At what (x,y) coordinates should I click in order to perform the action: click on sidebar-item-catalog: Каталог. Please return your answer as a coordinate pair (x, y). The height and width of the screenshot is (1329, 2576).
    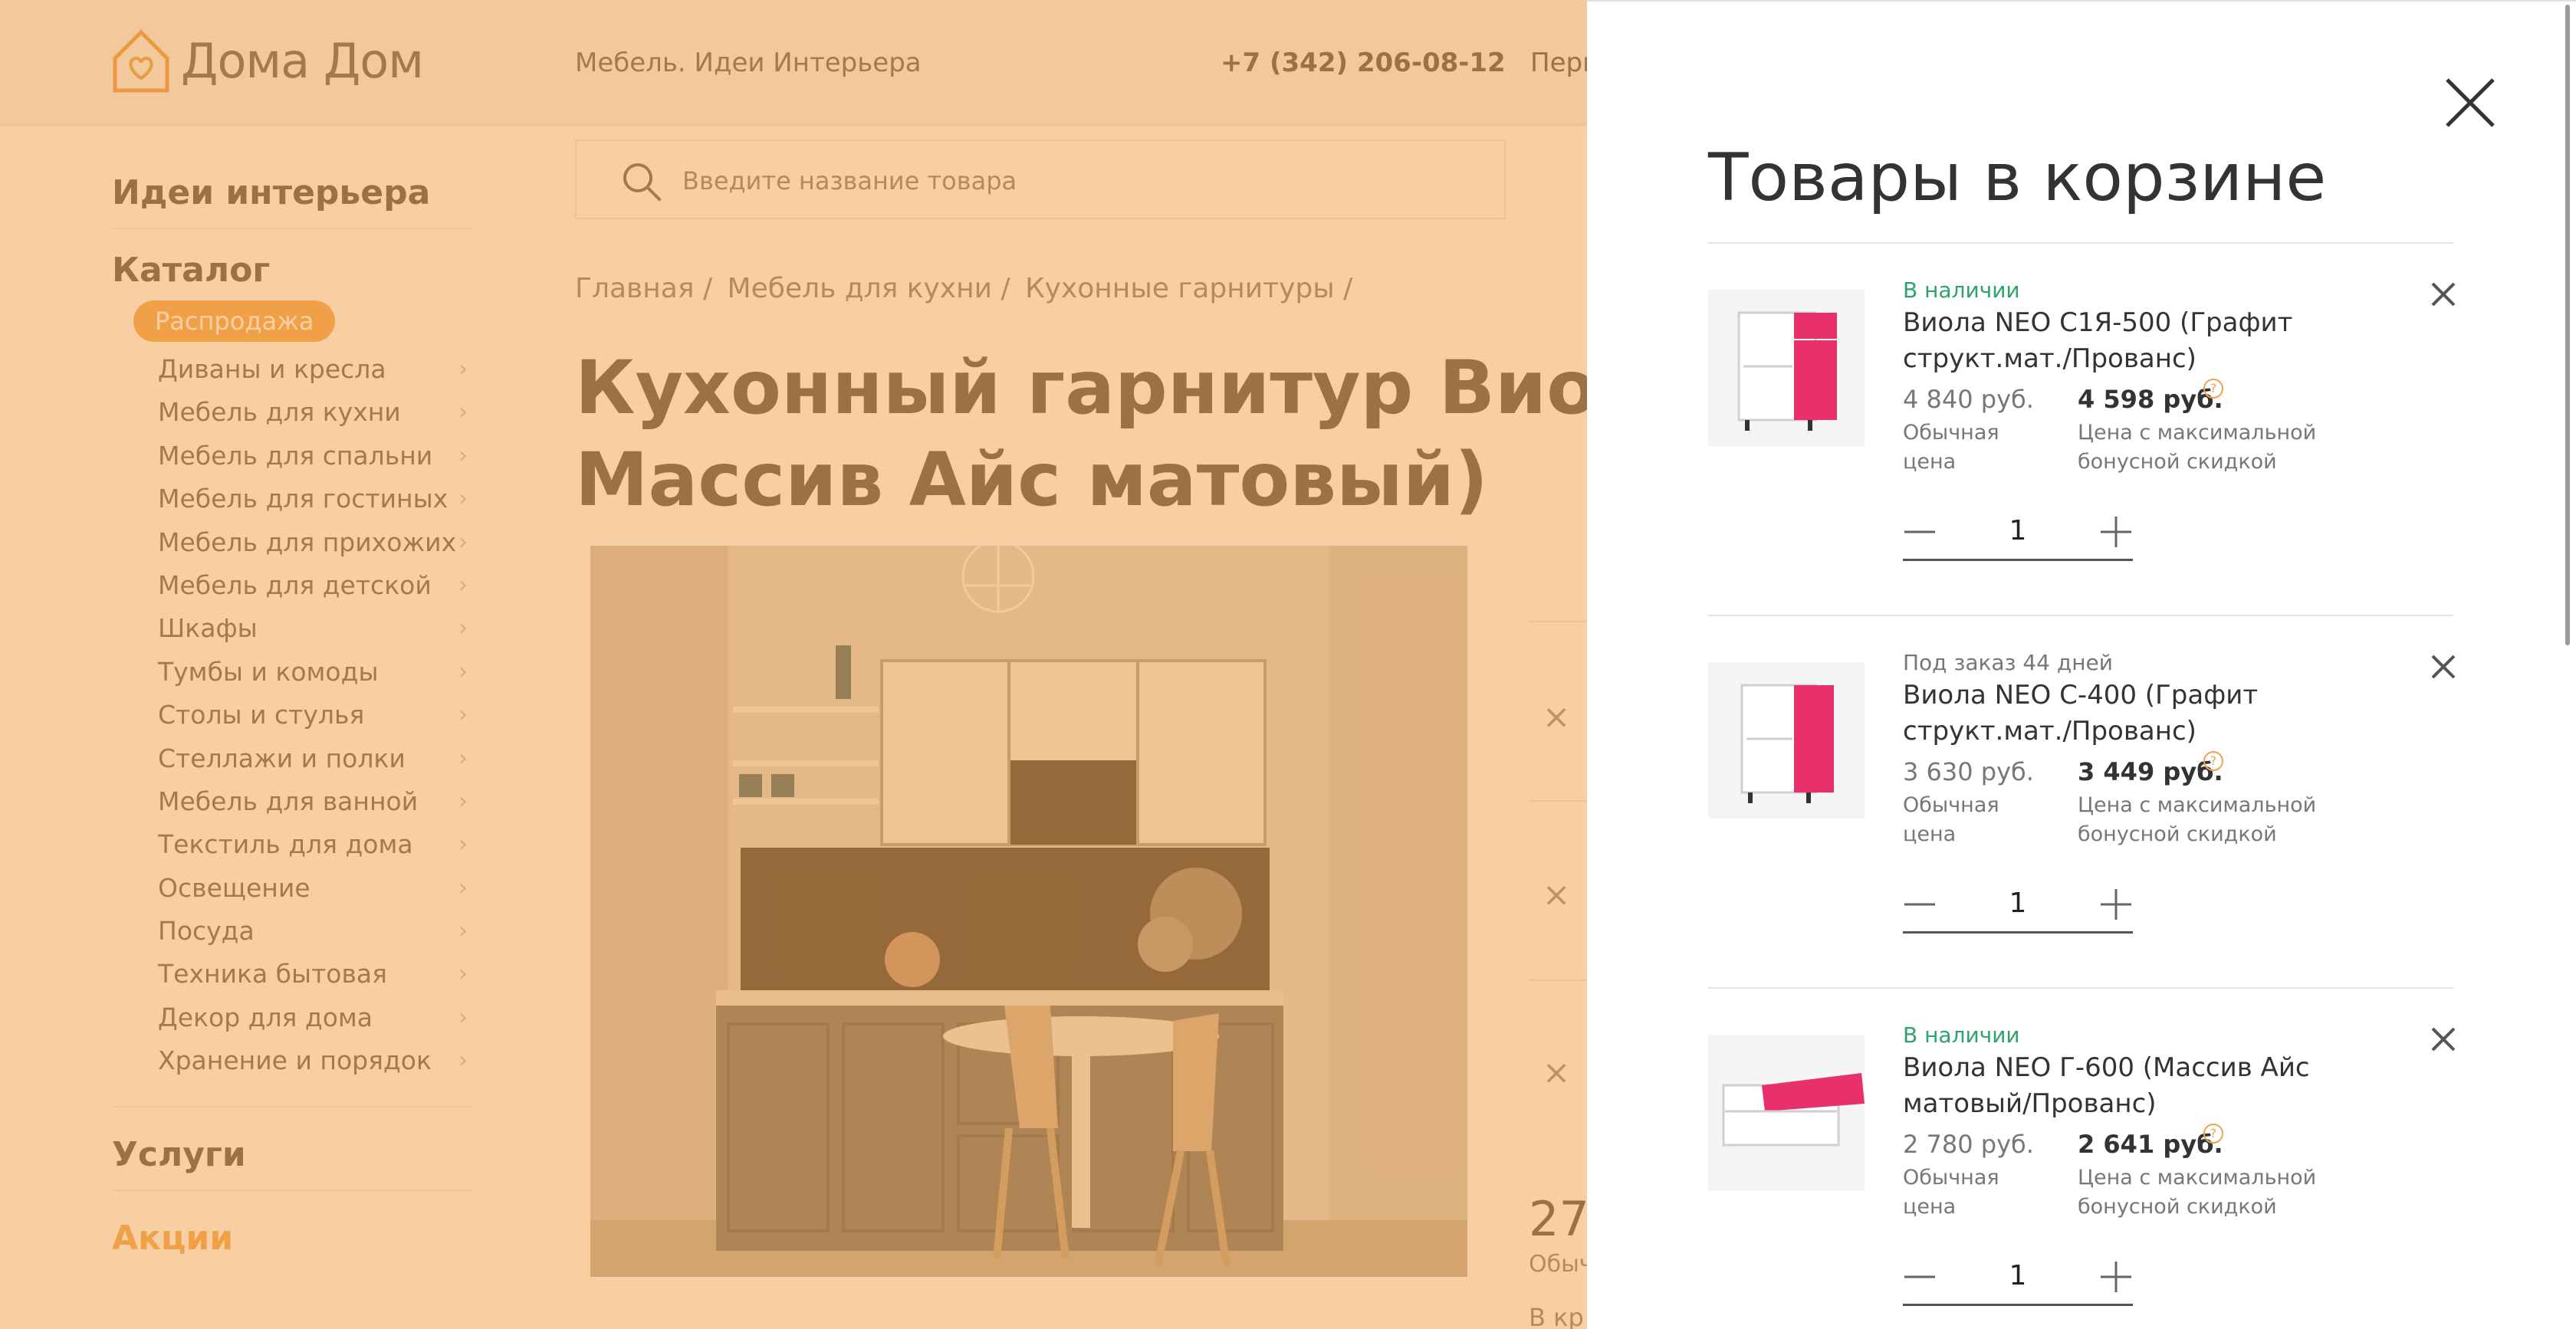
    Looking at the image, I should click on (292, 273).